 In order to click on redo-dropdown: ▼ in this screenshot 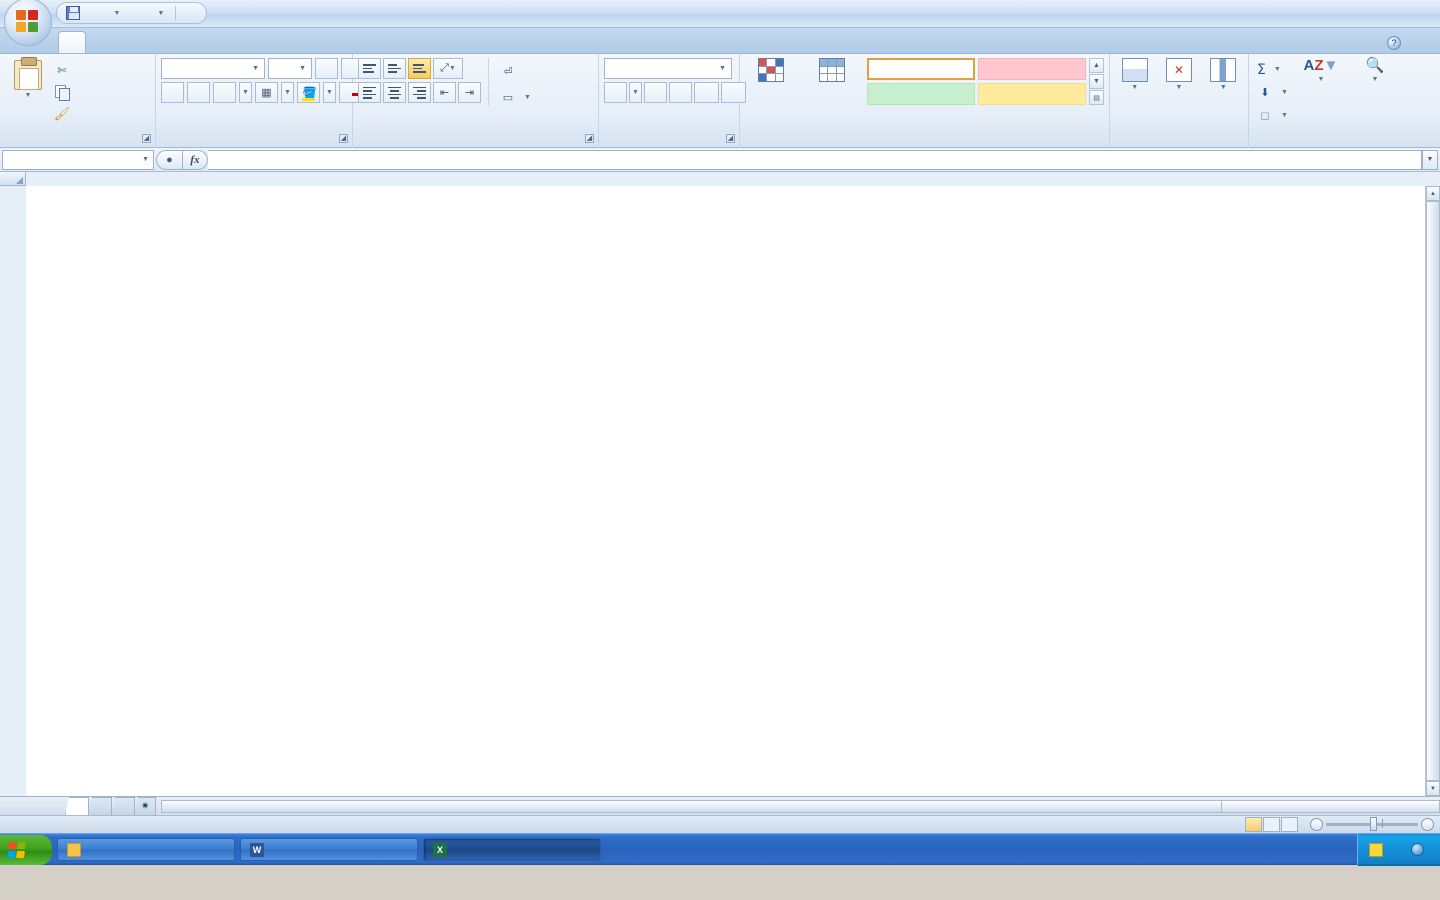, I will do `click(161, 13)`.